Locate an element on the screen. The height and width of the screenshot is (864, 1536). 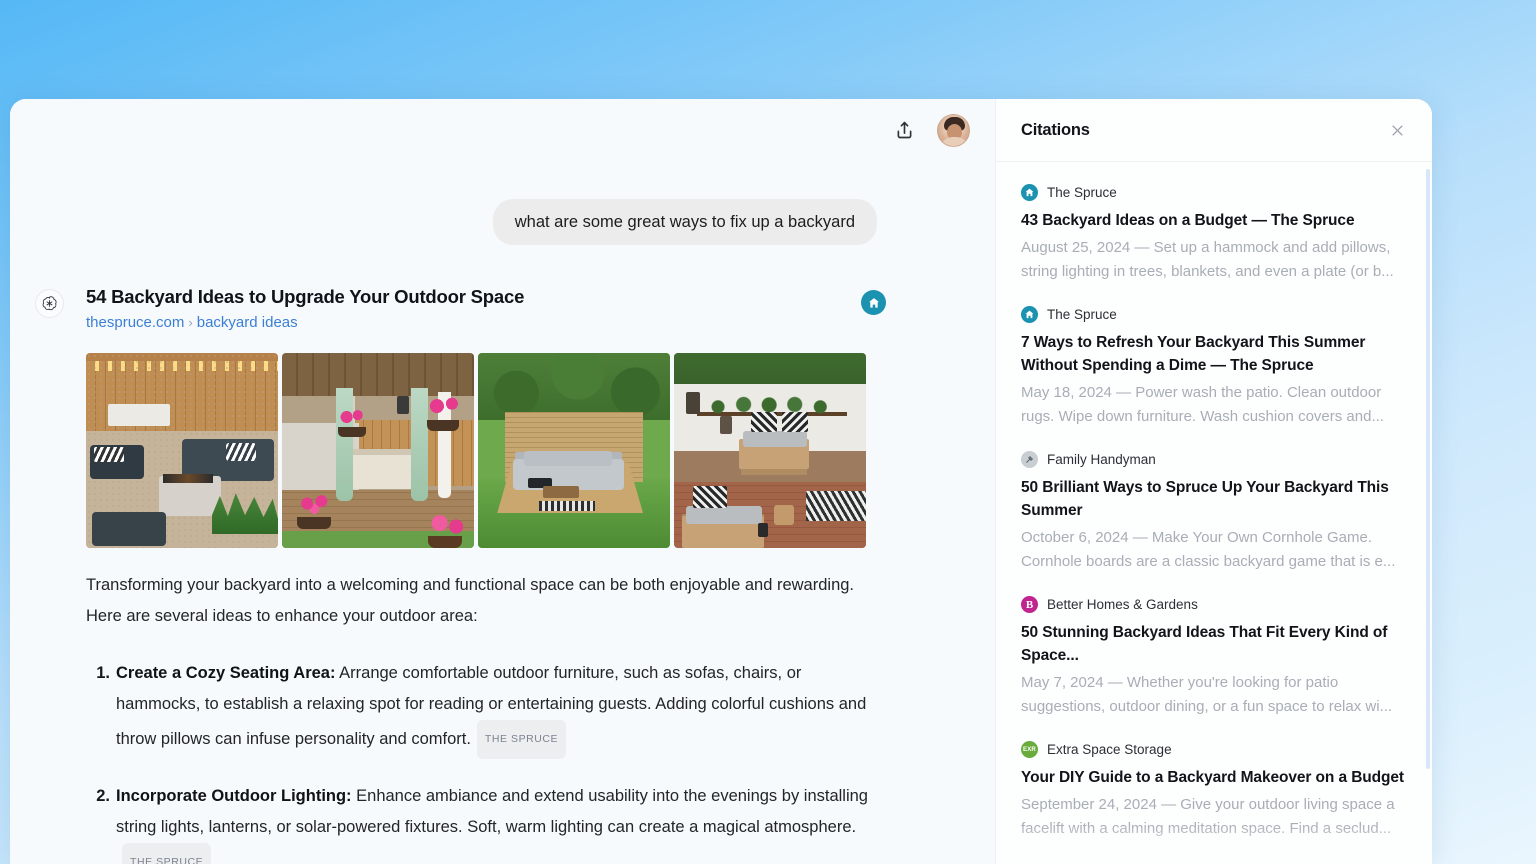
result-image-strip is located at coordinates (486, 451).